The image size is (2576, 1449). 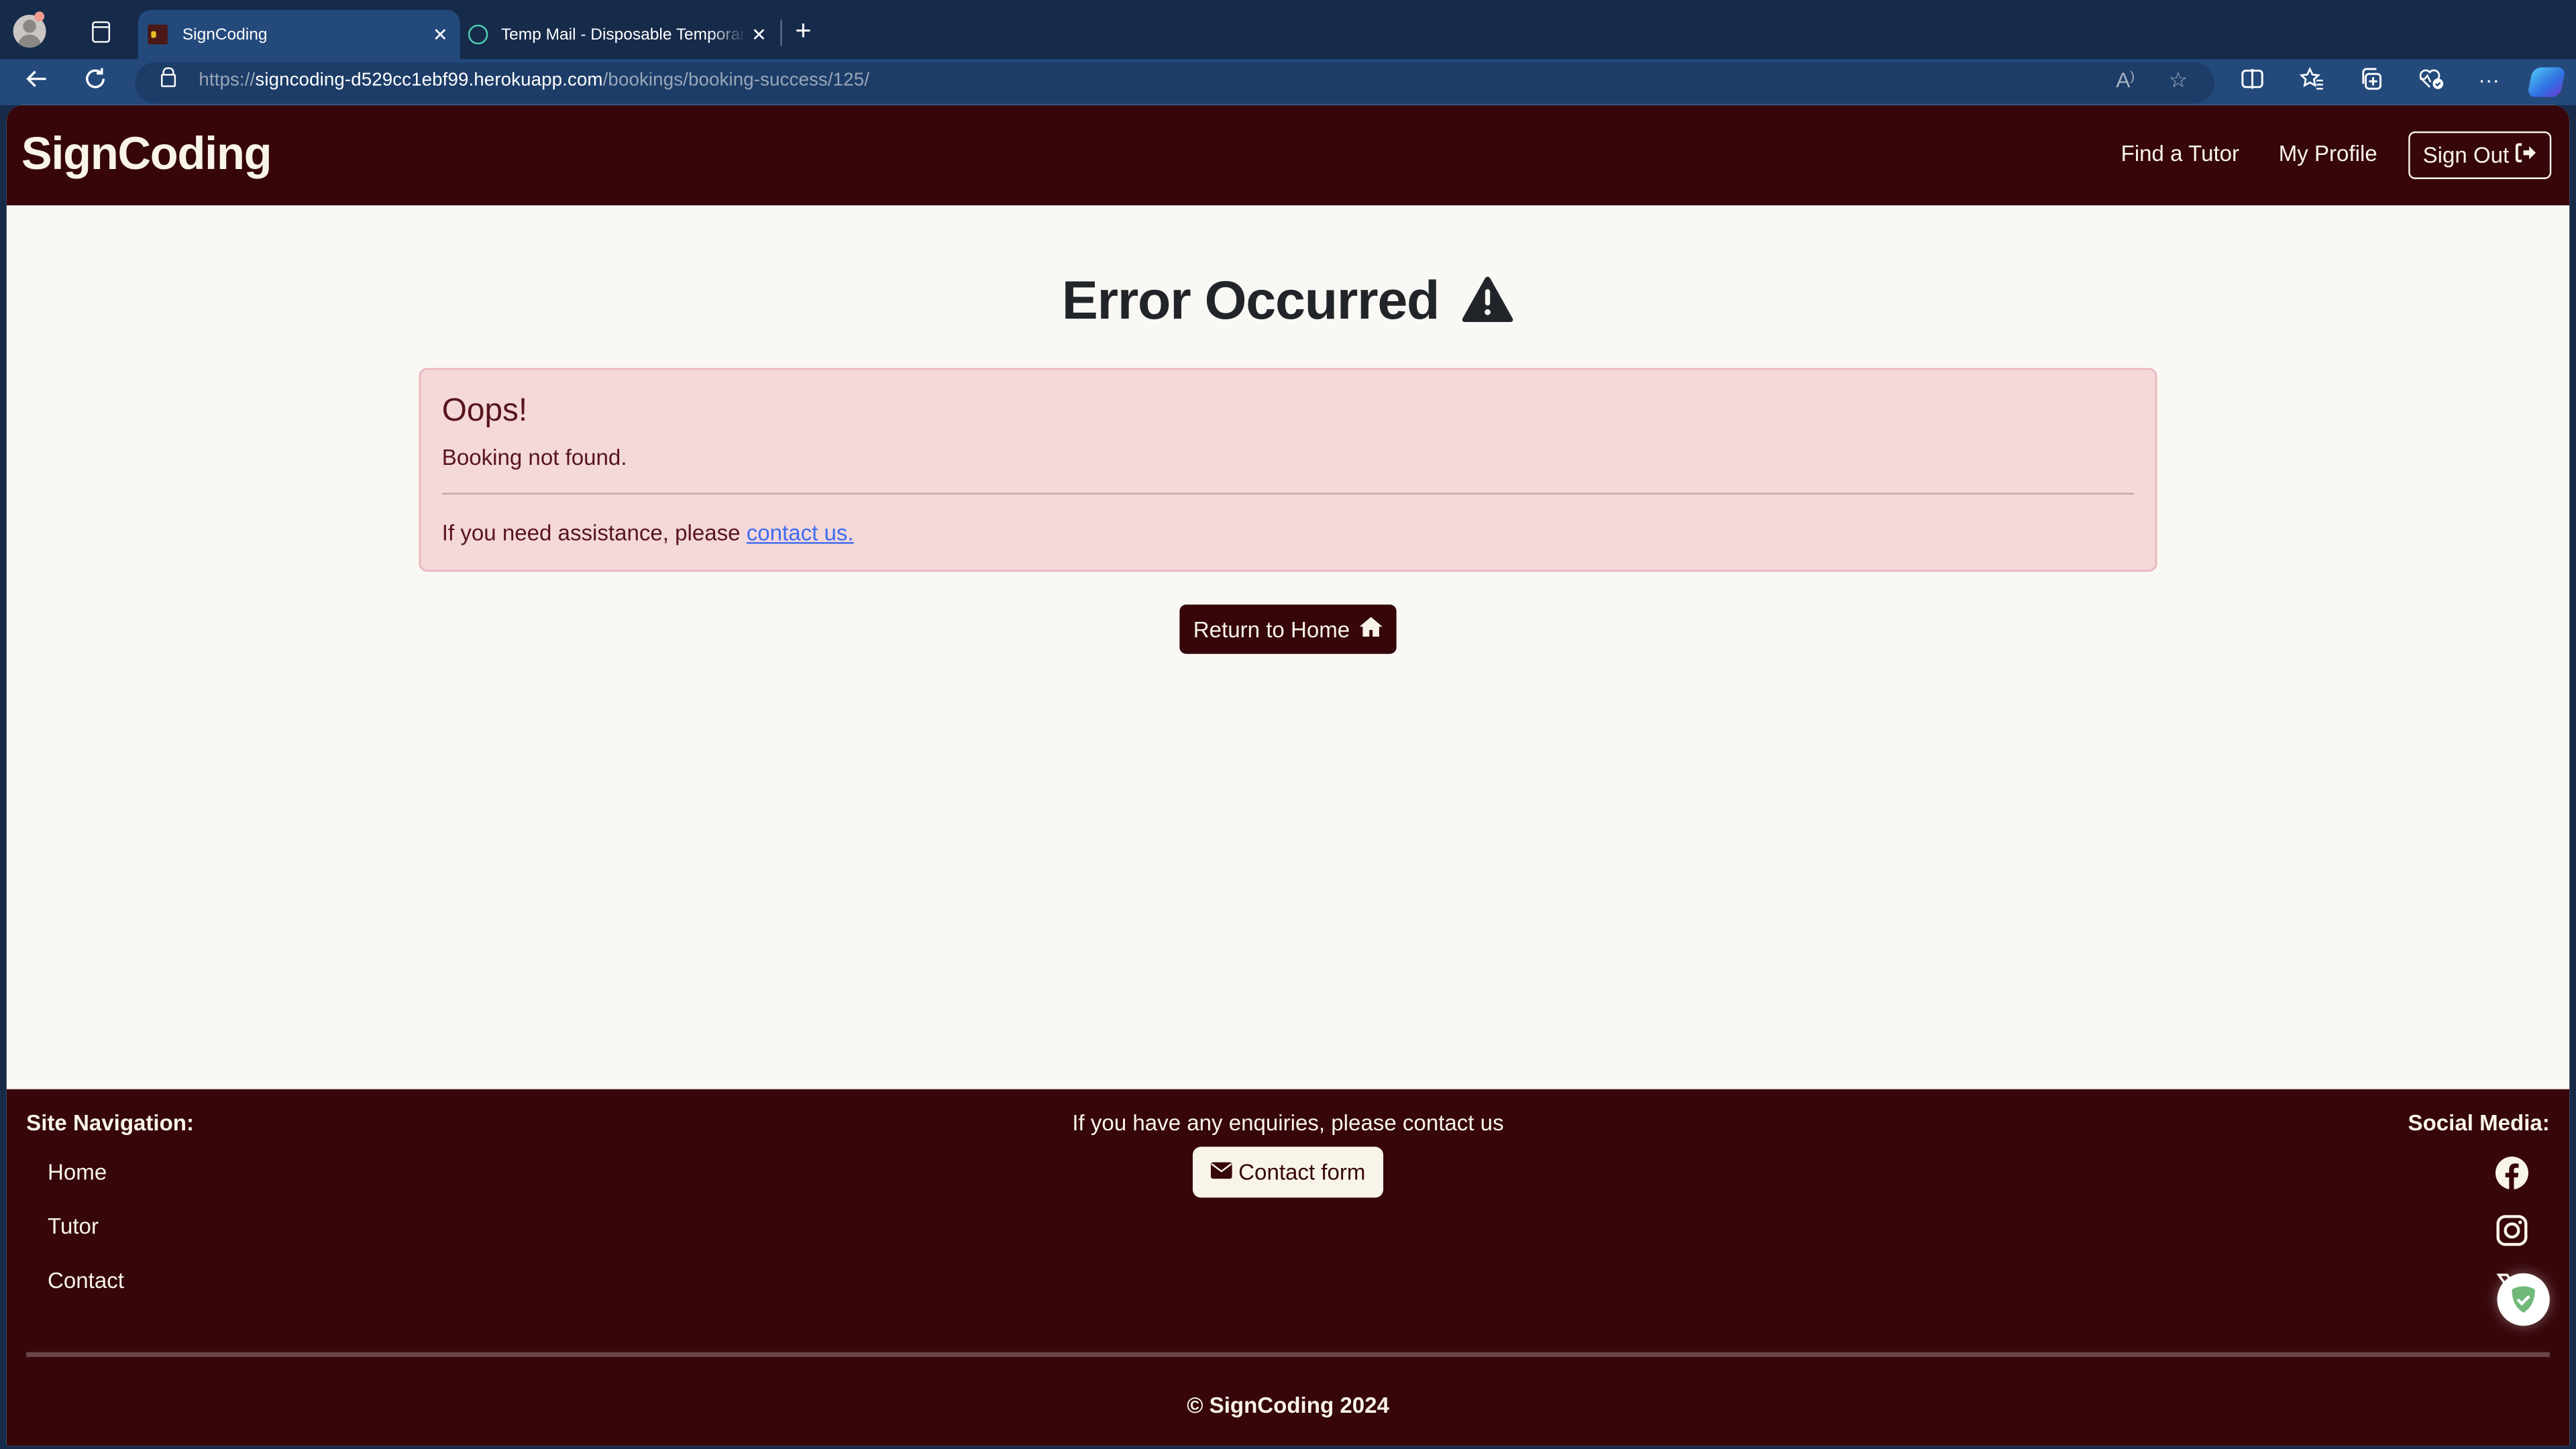 What do you see at coordinates (1487, 305) in the screenshot?
I see `warning-triangle-icon` at bounding box center [1487, 305].